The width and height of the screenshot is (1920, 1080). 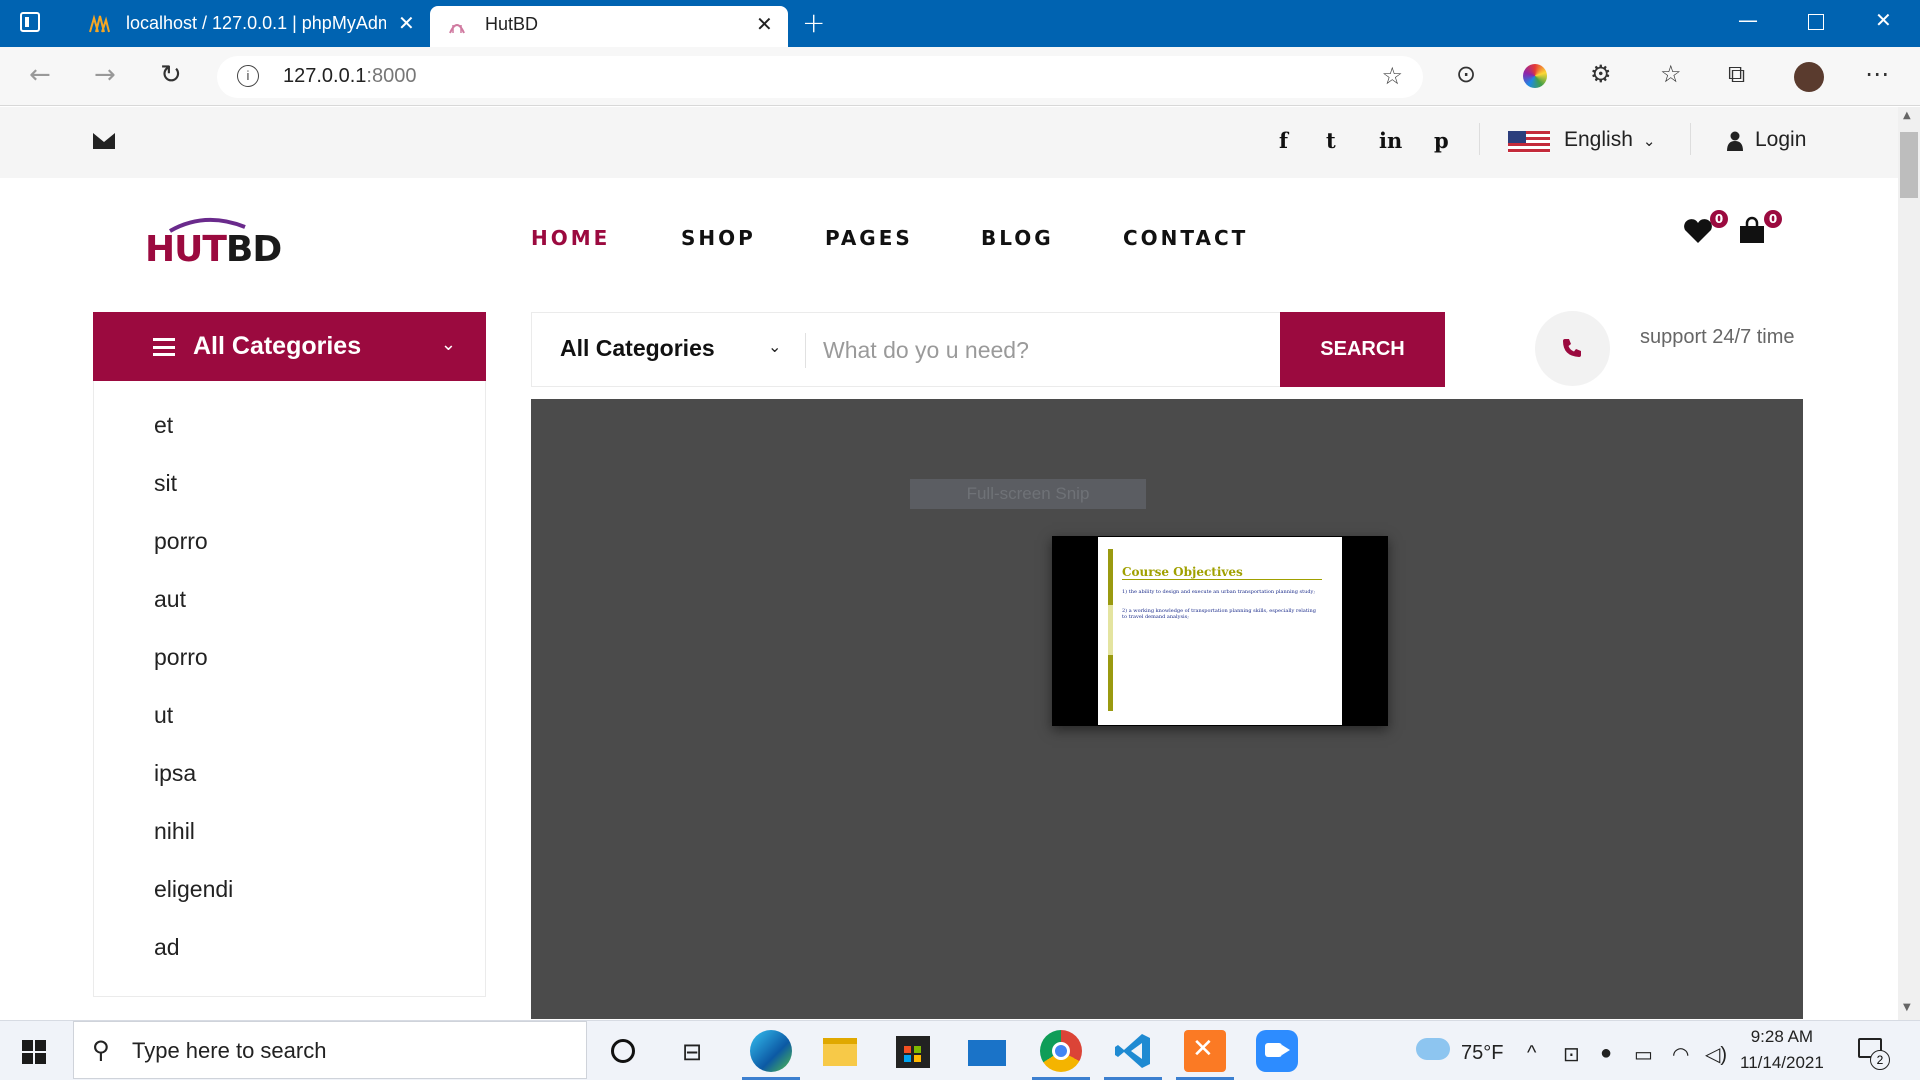 I want to click on nav-shop: SHOP, so click(x=718, y=238).